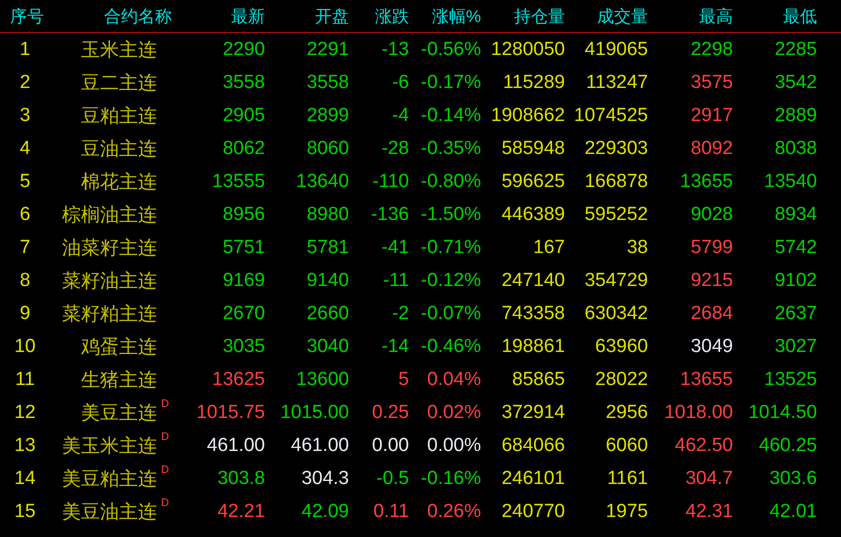  What do you see at coordinates (394, 247) in the screenshot?
I see `table-cell-text: -41` at bounding box center [394, 247].